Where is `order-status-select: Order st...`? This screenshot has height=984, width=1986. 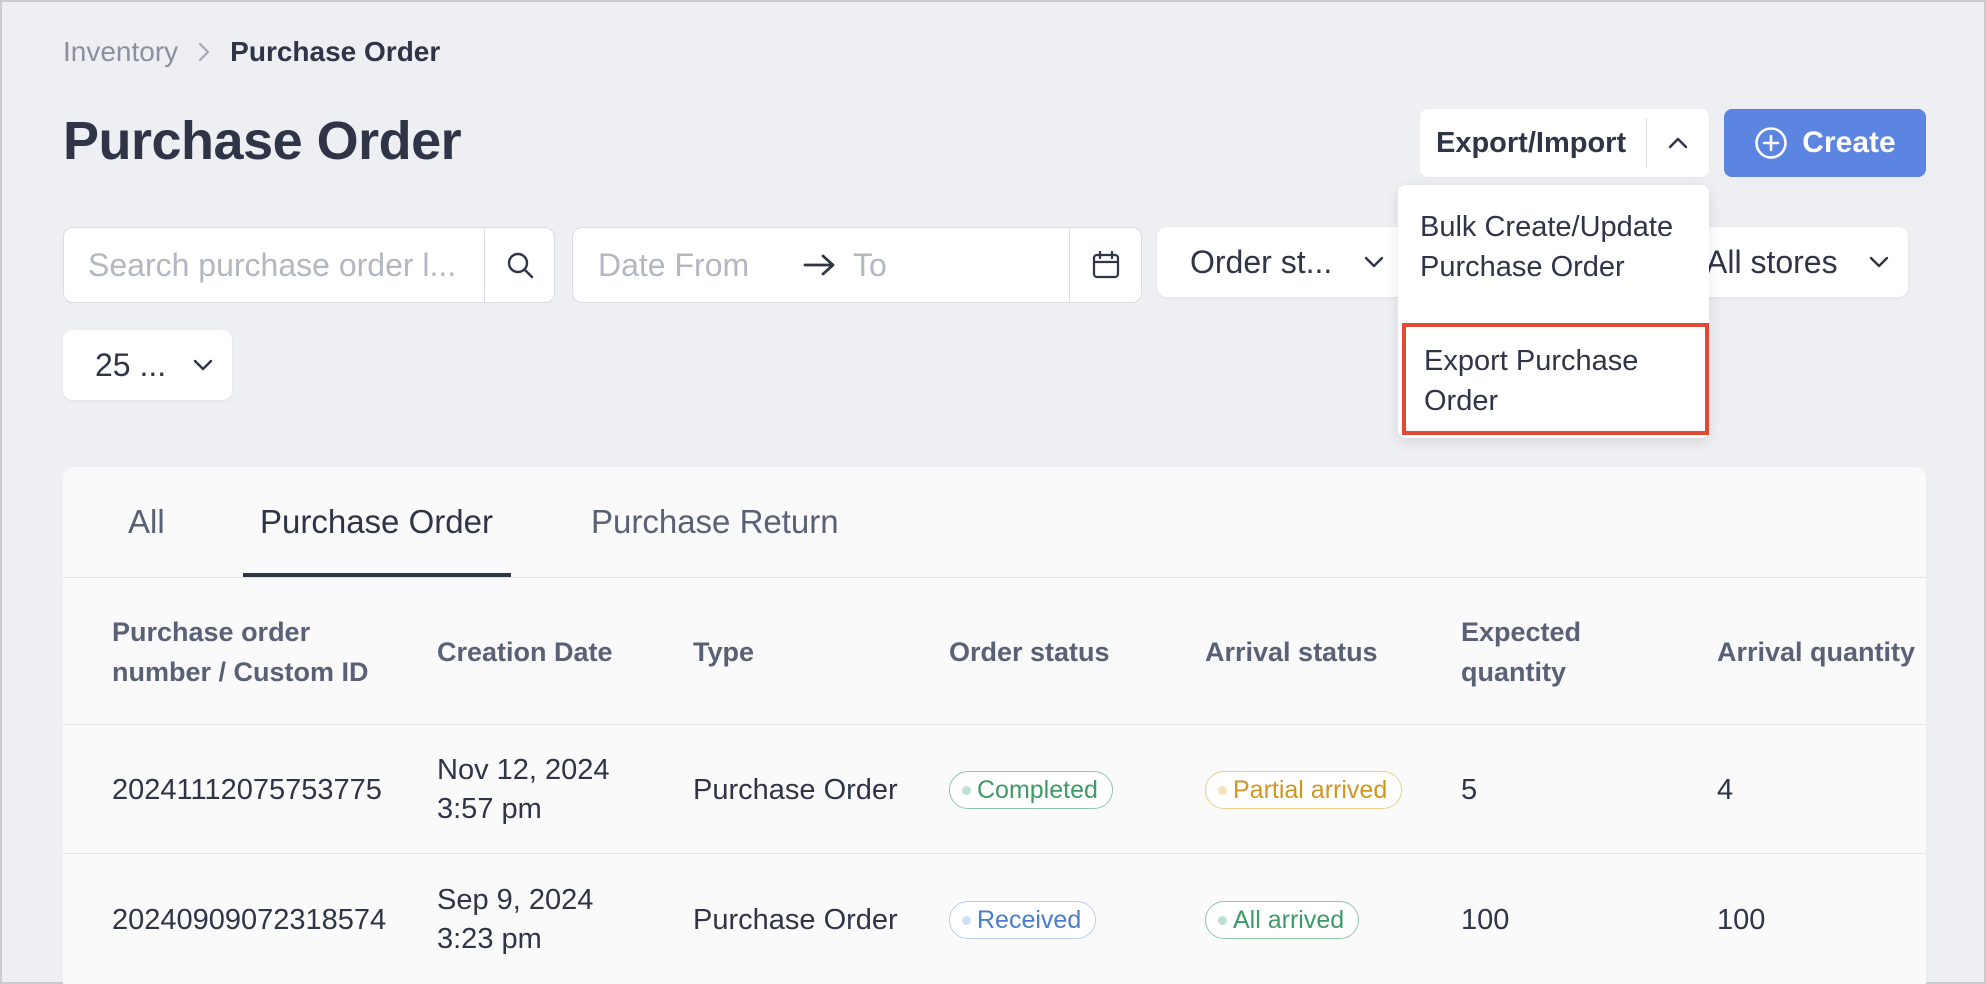 order-status-select: Order st... is located at coordinates (1281, 262).